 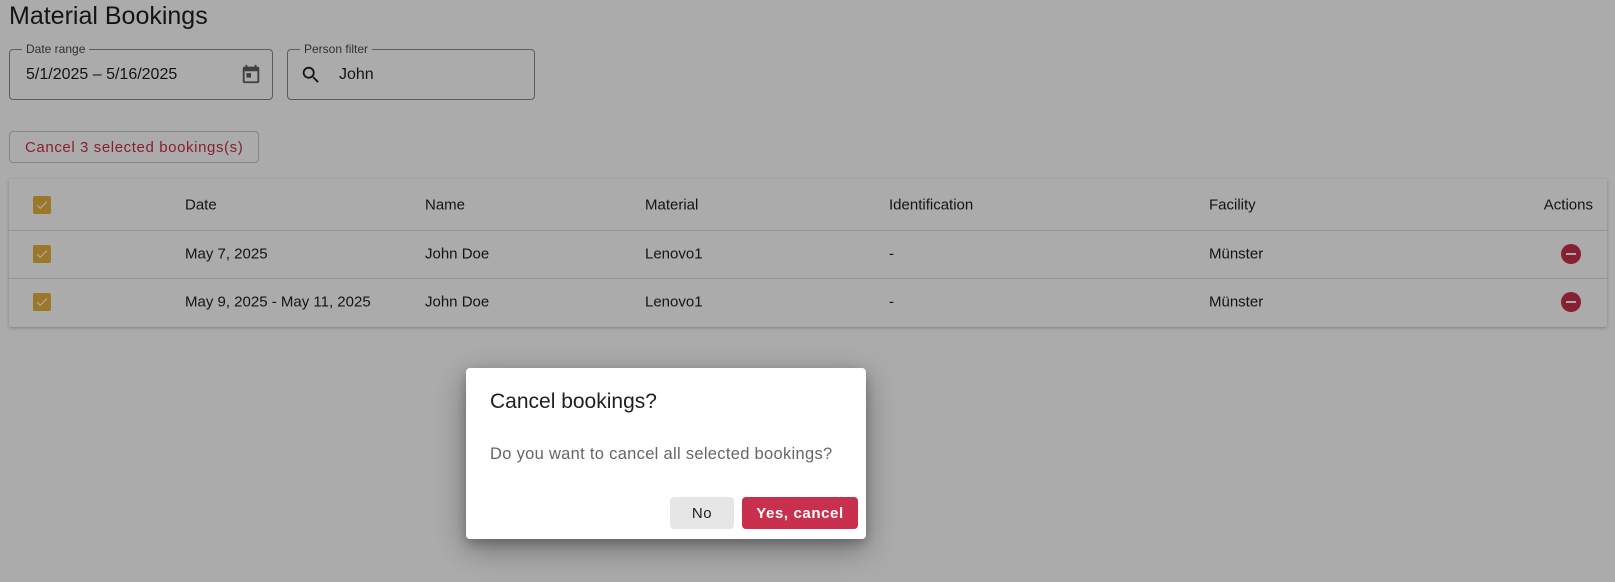 I want to click on dialog-title: Cancel bookings?, so click(x=573, y=401).